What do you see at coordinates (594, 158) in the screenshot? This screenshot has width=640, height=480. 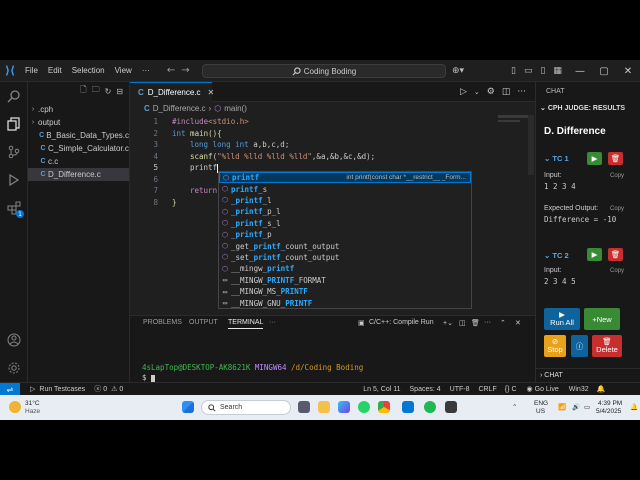 I see `run-tc1-button: ▶` at bounding box center [594, 158].